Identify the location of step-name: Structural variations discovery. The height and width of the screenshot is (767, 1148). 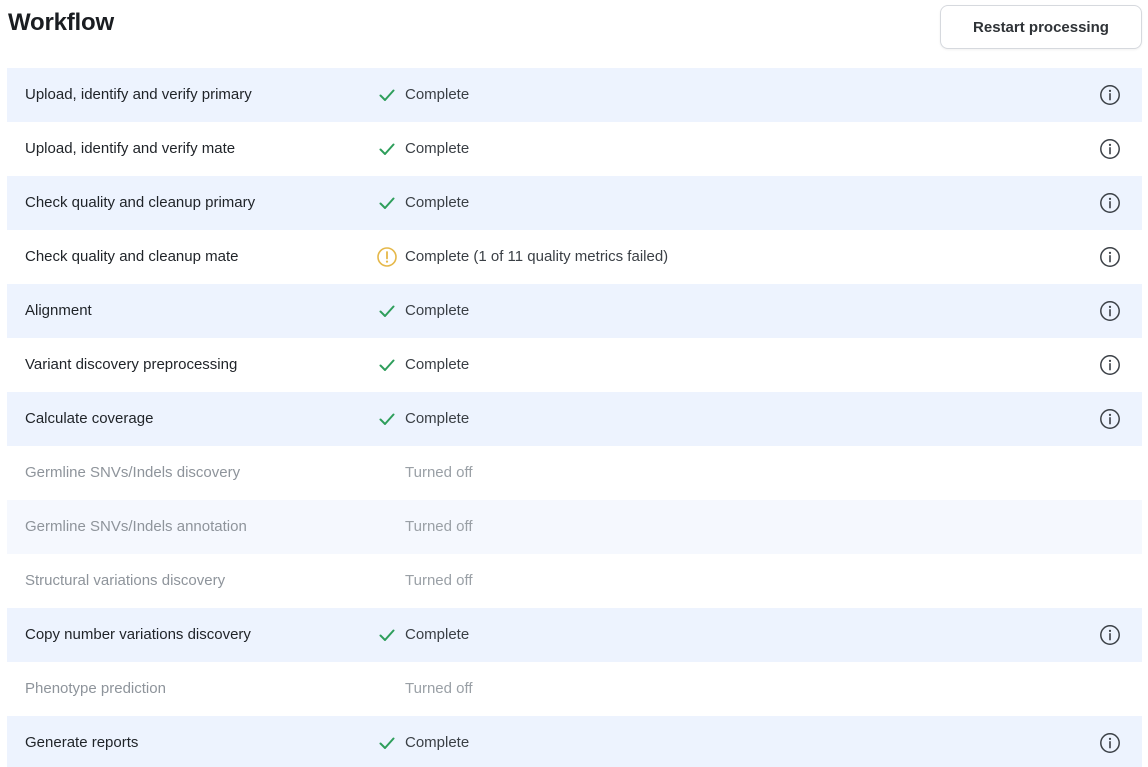
(125, 580).